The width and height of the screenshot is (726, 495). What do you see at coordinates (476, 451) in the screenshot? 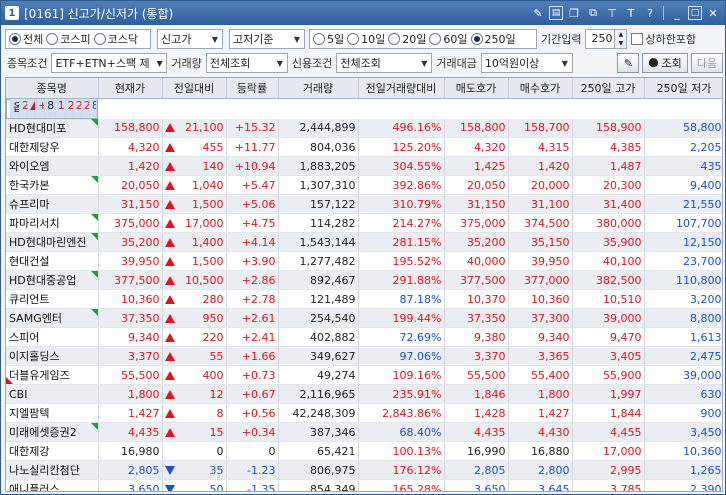
I see `cell-ask: 16,990` at bounding box center [476, 451].